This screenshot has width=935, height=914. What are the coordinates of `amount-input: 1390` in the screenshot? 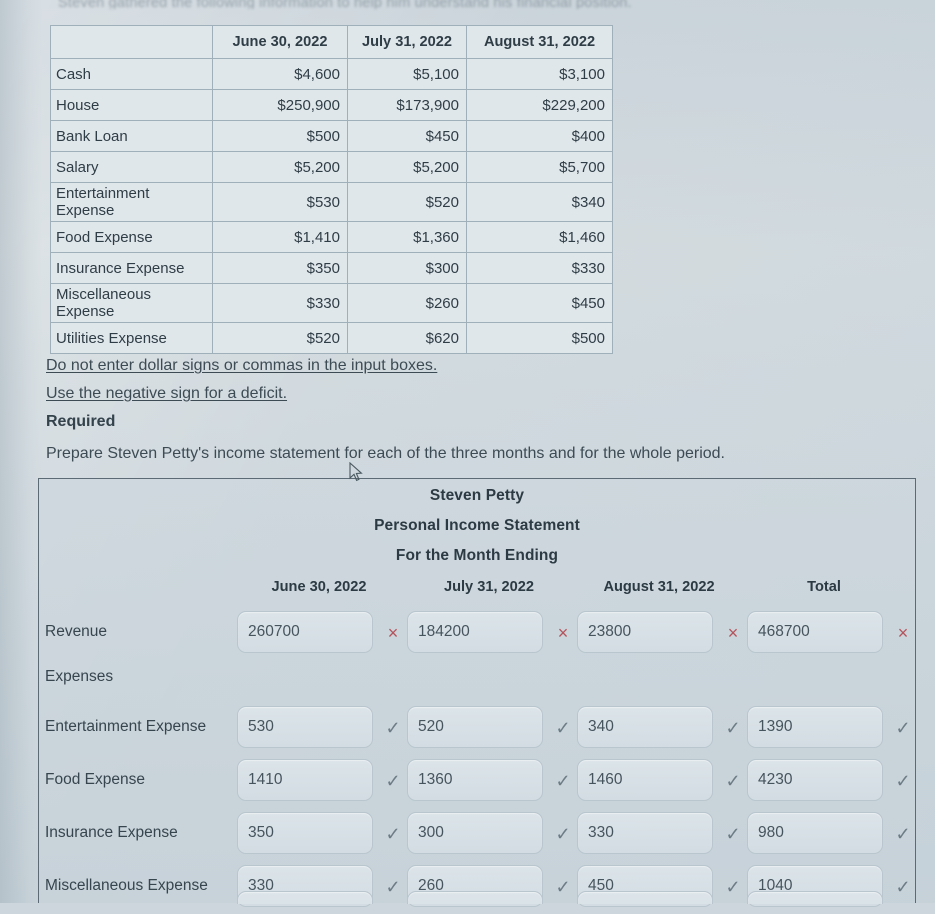 It's located at (815, 727).